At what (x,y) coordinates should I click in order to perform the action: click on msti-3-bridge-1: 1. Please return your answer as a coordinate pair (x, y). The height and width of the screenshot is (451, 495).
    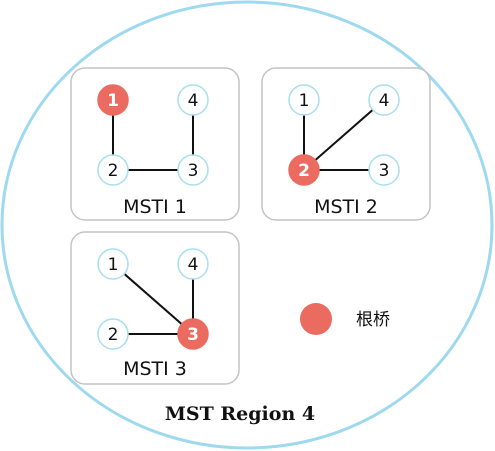
    Looking at the image, I should click on (113, 264).